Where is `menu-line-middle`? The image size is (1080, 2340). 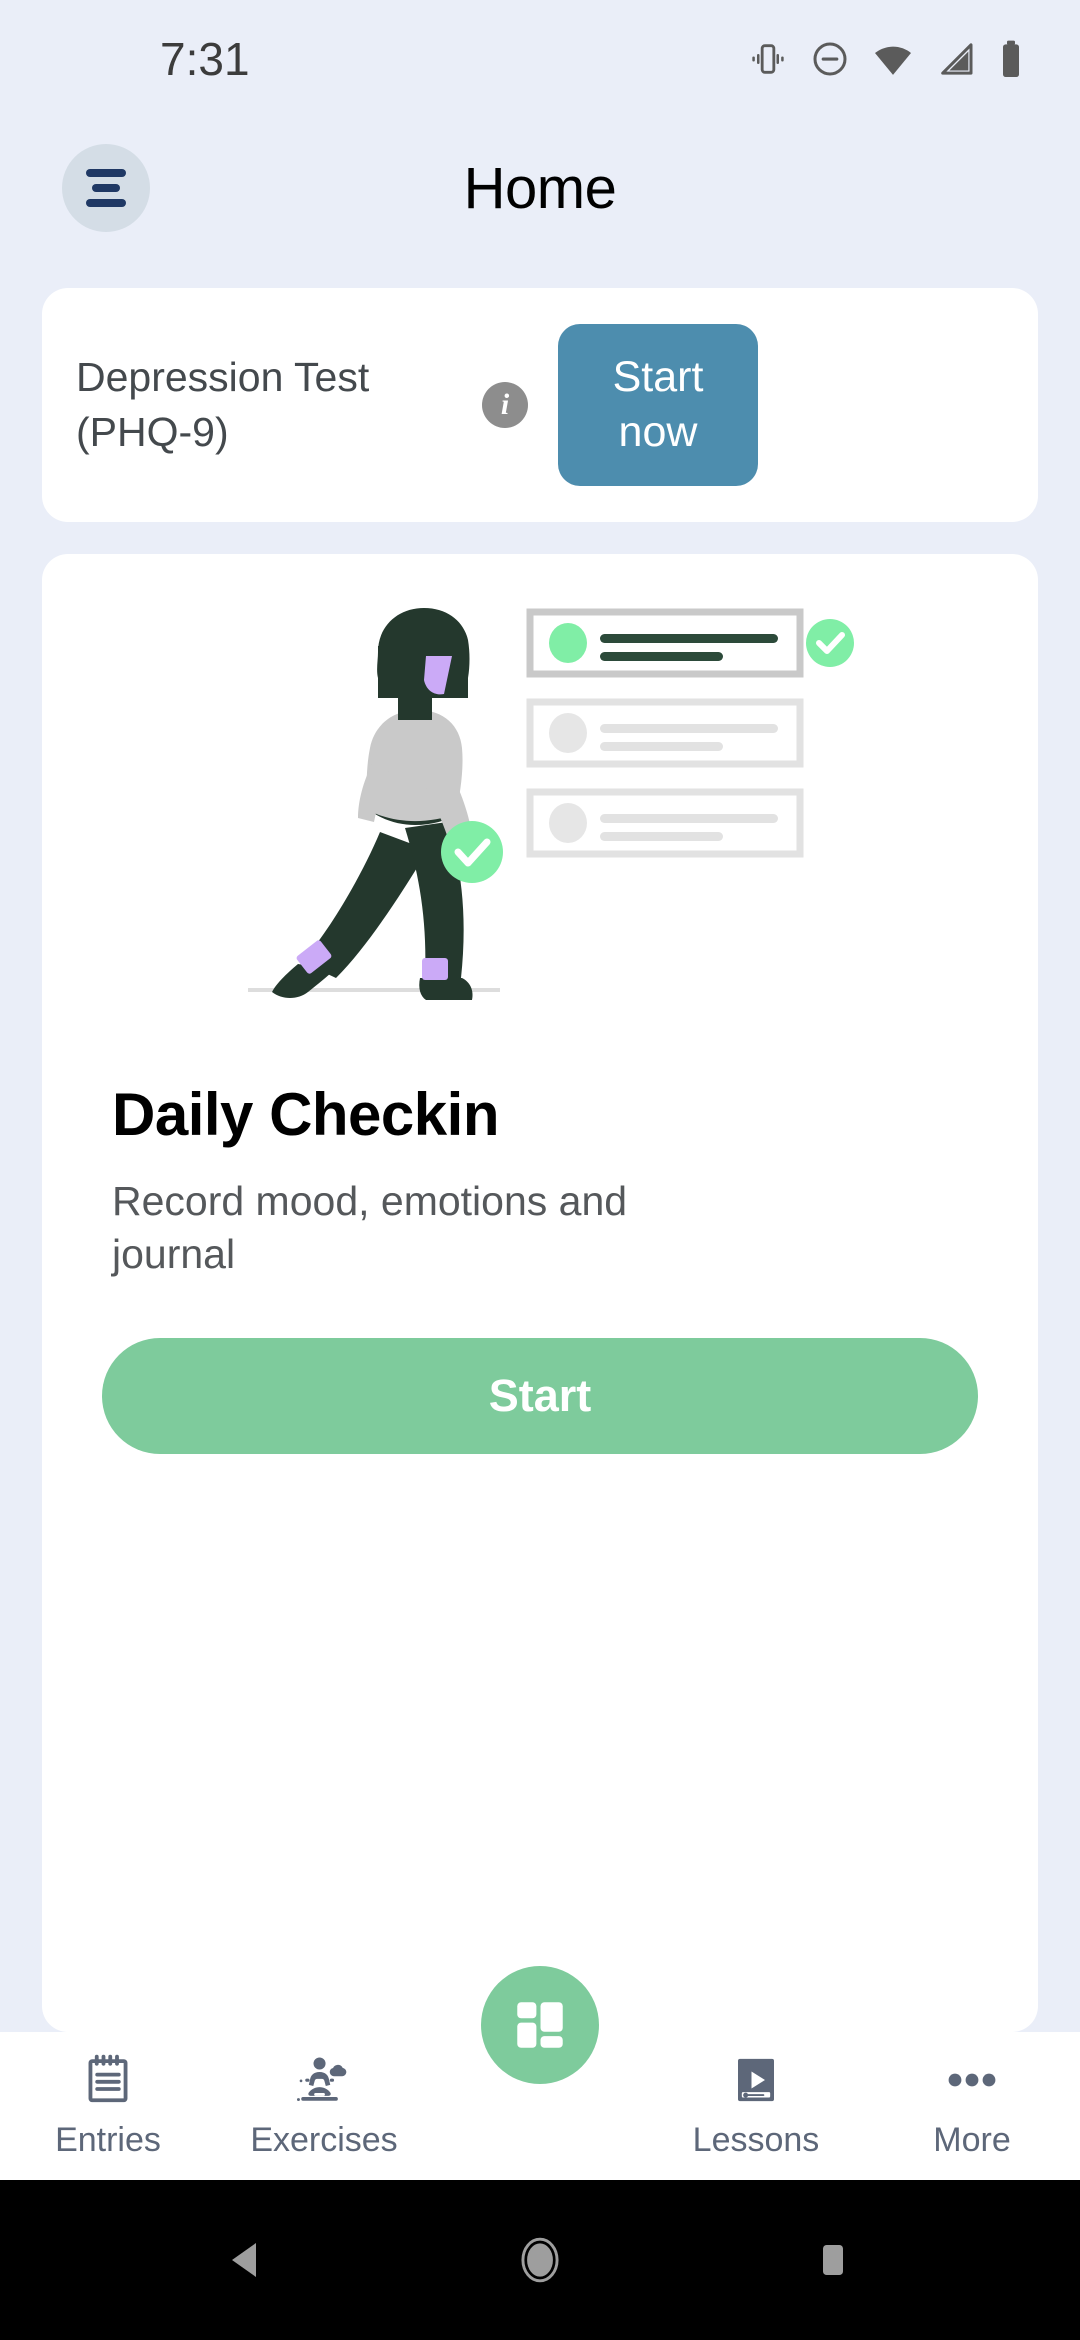 menu-line-middle is located at coordinates (106, 188).